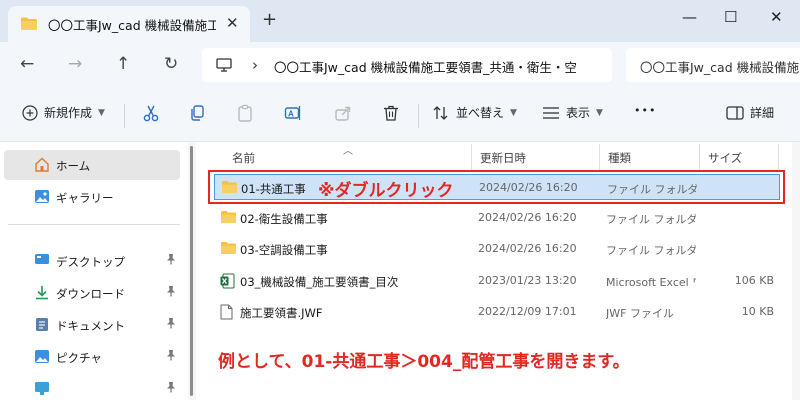  Describe the element at coordinates (348, 151) in the screenshot. I see `sort-ascending-icon: ︿` at that location.